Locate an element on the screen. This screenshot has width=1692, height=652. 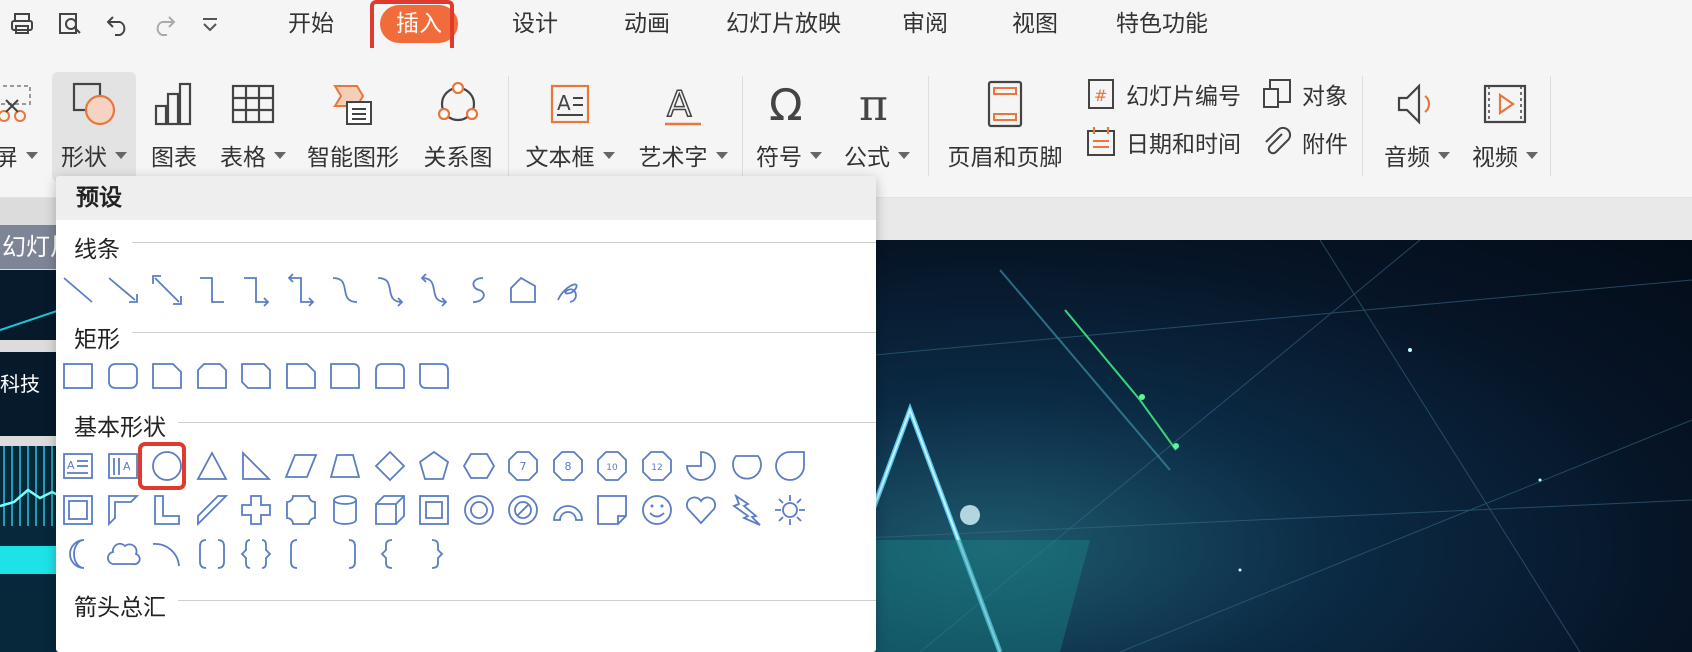
plaque-shape is located at coordinates (301, 510).